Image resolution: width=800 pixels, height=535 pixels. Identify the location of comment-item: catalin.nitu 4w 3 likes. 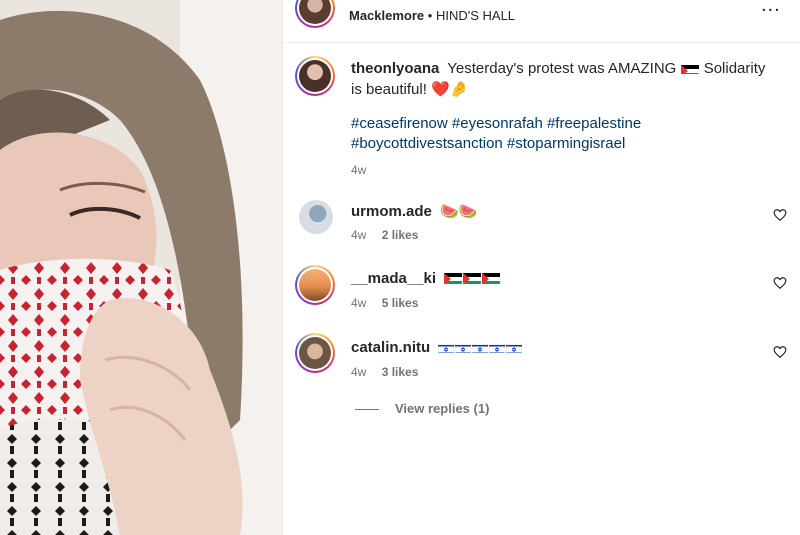
(541, 363).